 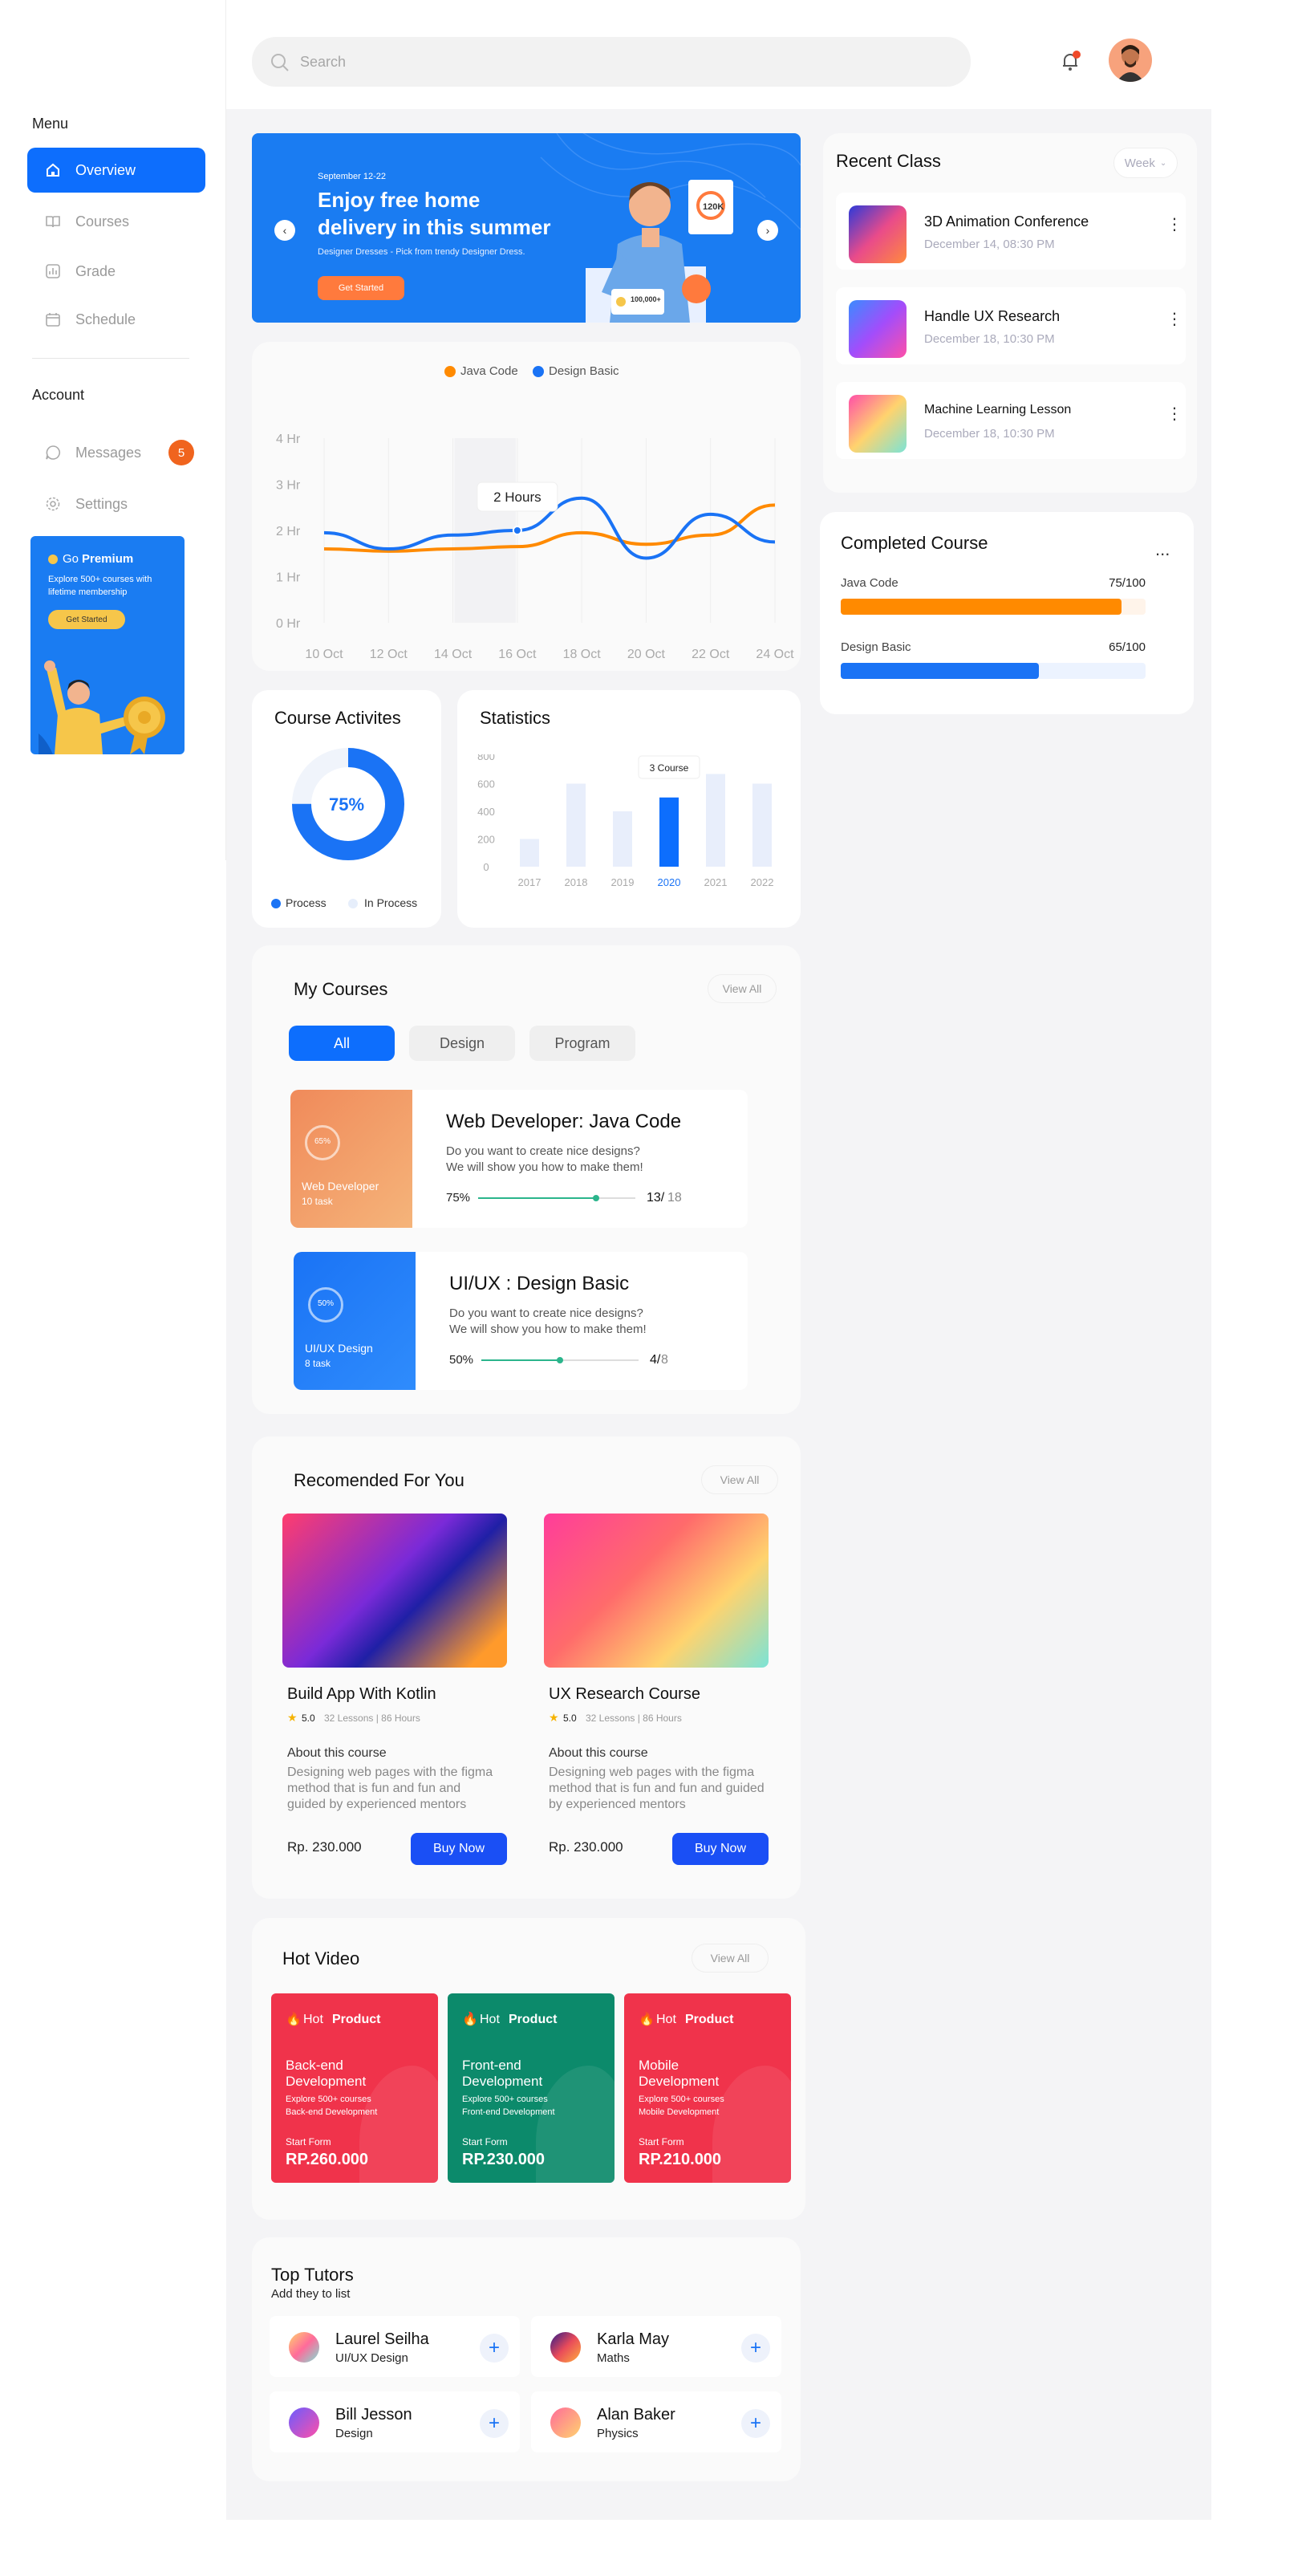 What do you see at coordinates (332, 2112) in the screenshot?
I see `video-desc: Back-end Development` at bounding box center [332, 2112].